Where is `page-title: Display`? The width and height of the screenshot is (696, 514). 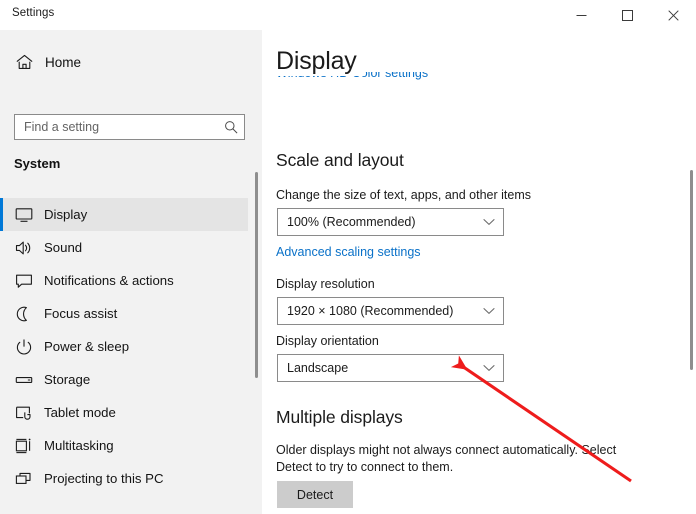
page-title: Display is located at coordinates (320, 61).